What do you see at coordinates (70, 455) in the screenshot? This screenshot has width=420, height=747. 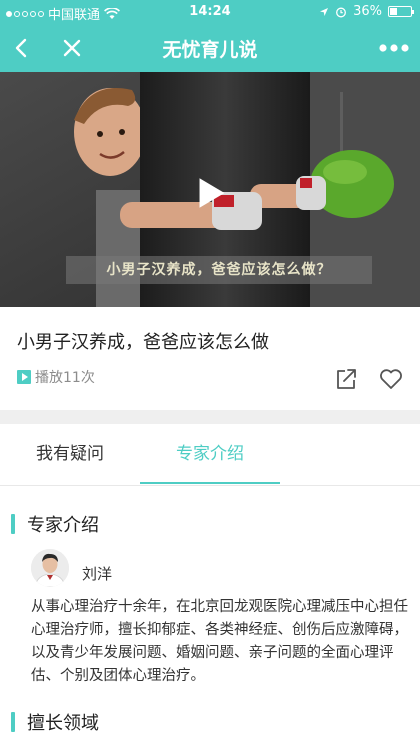 I see `tab-questions: 我有疑问` at bounding box center [70, 455].